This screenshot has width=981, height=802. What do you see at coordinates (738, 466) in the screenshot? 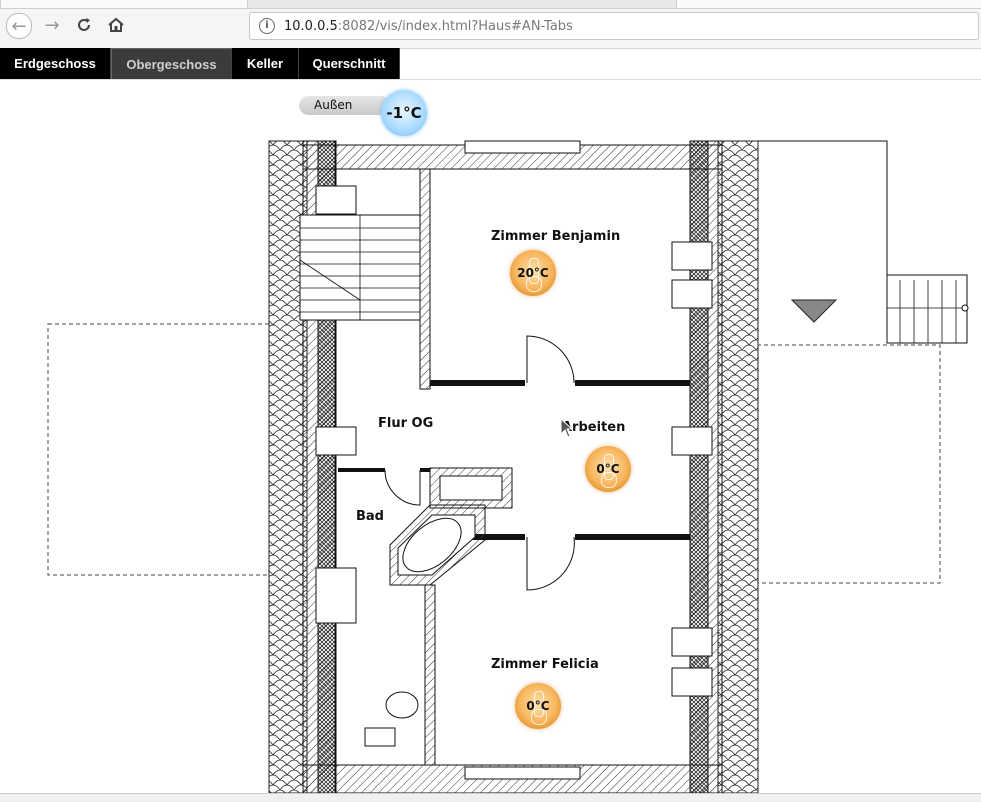
I see `roof-tiles-right` at bounding box center [738, 466].